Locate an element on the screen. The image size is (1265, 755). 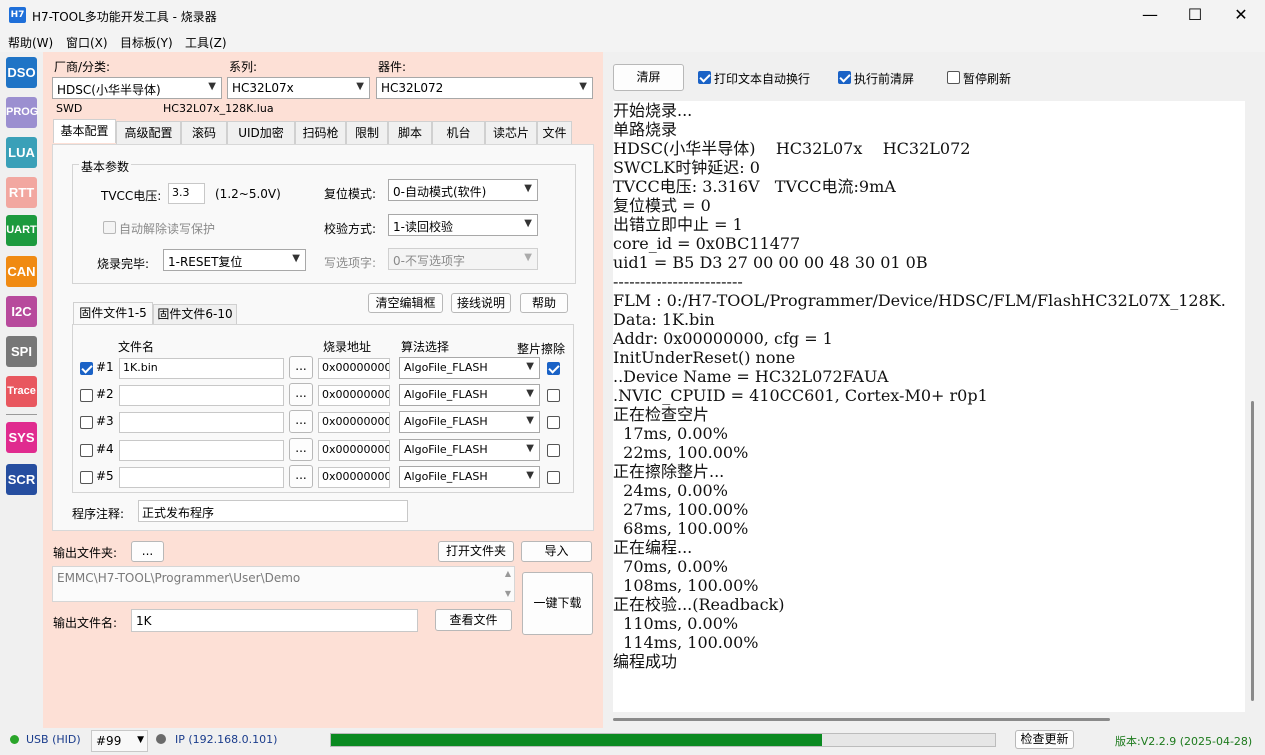
sidebar-trace-button: Trace is located at coordinates (21, 391).